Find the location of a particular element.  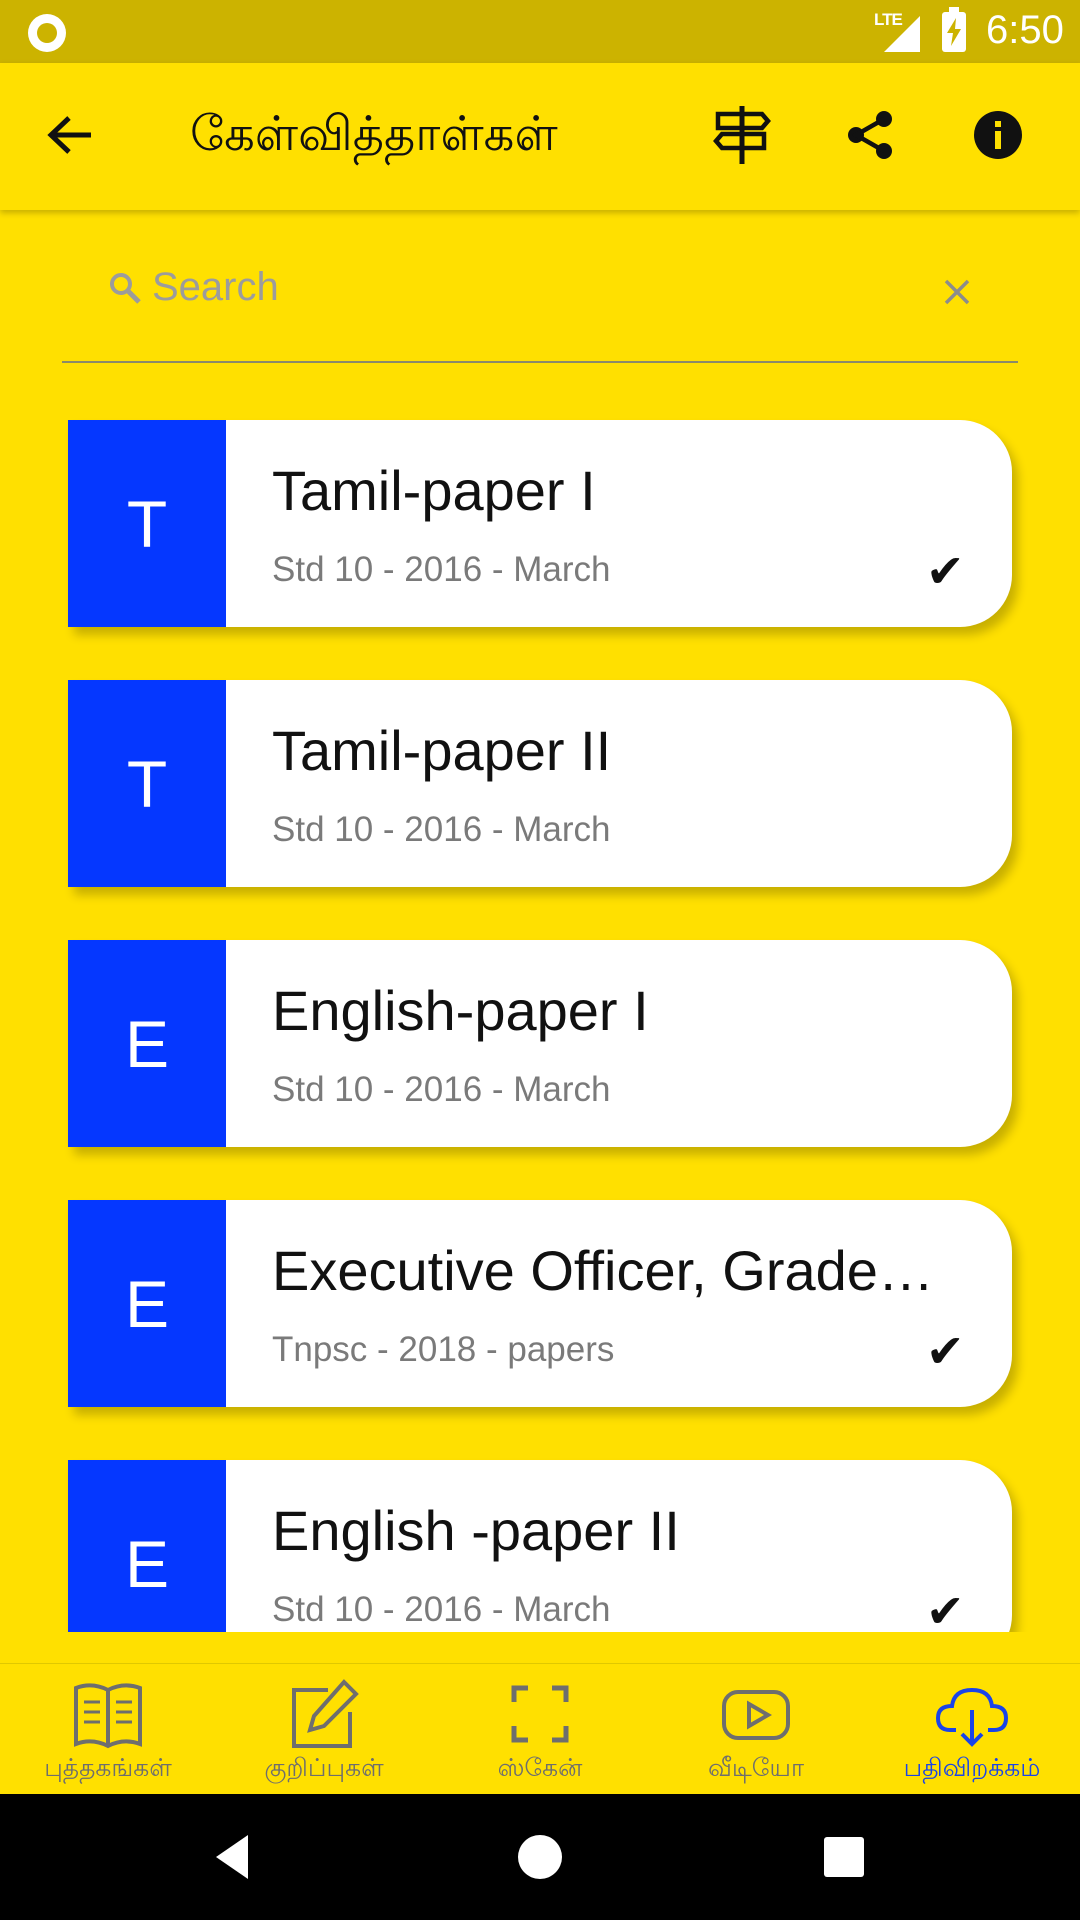

signal-icon is located at coordinates (902, 34).